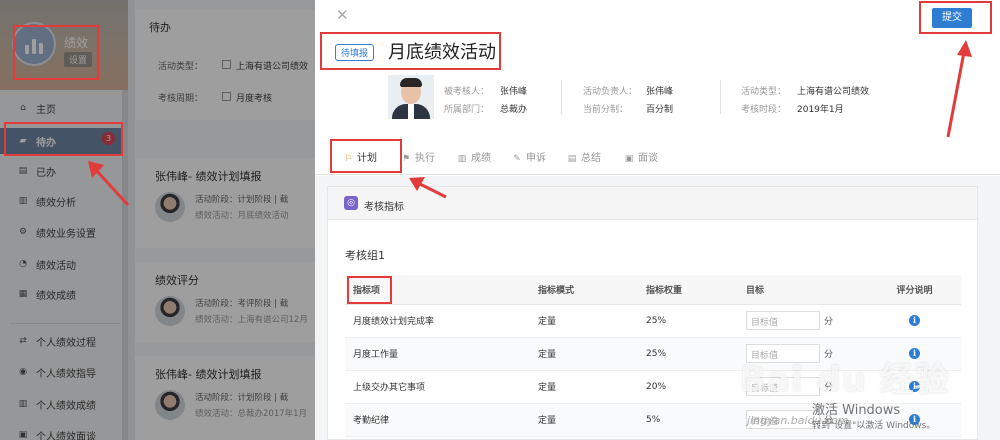  I want to click on target-input: 目标值, so click(783, 320).